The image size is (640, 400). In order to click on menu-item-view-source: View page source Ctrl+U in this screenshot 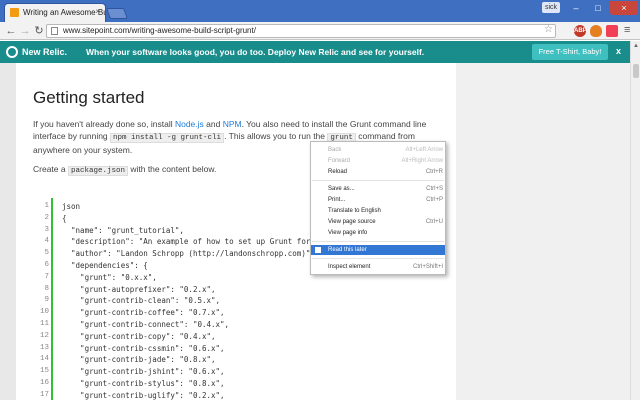, I will do `click(378, 222)`.